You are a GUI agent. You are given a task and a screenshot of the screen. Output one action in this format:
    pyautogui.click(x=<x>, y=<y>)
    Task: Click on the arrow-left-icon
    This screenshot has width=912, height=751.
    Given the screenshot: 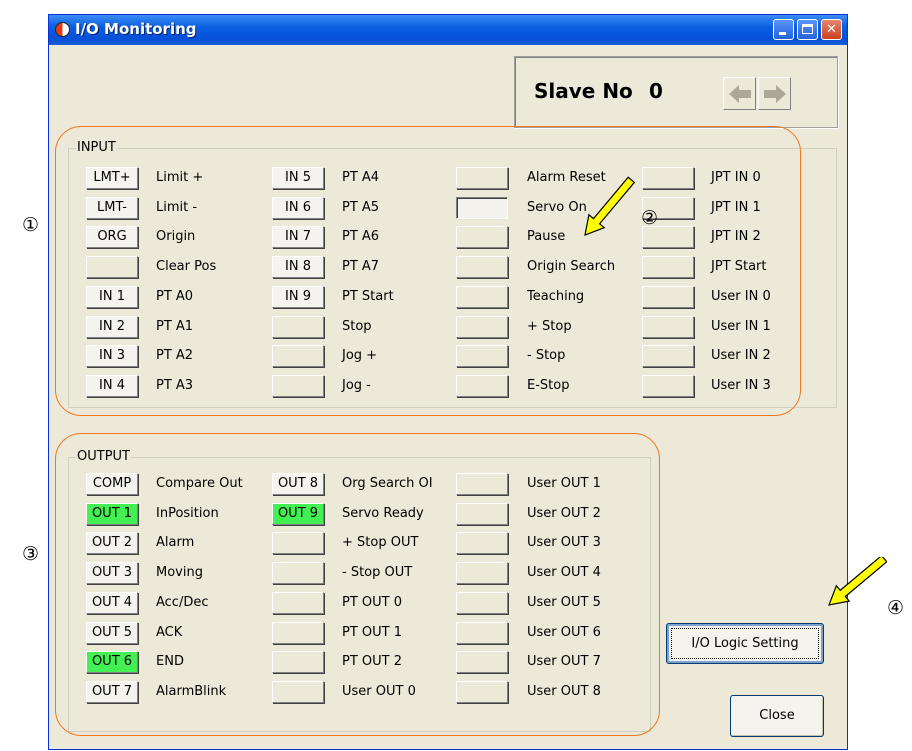 What is the action you would take?
    pyautogui.click(x=740, y=94)
    